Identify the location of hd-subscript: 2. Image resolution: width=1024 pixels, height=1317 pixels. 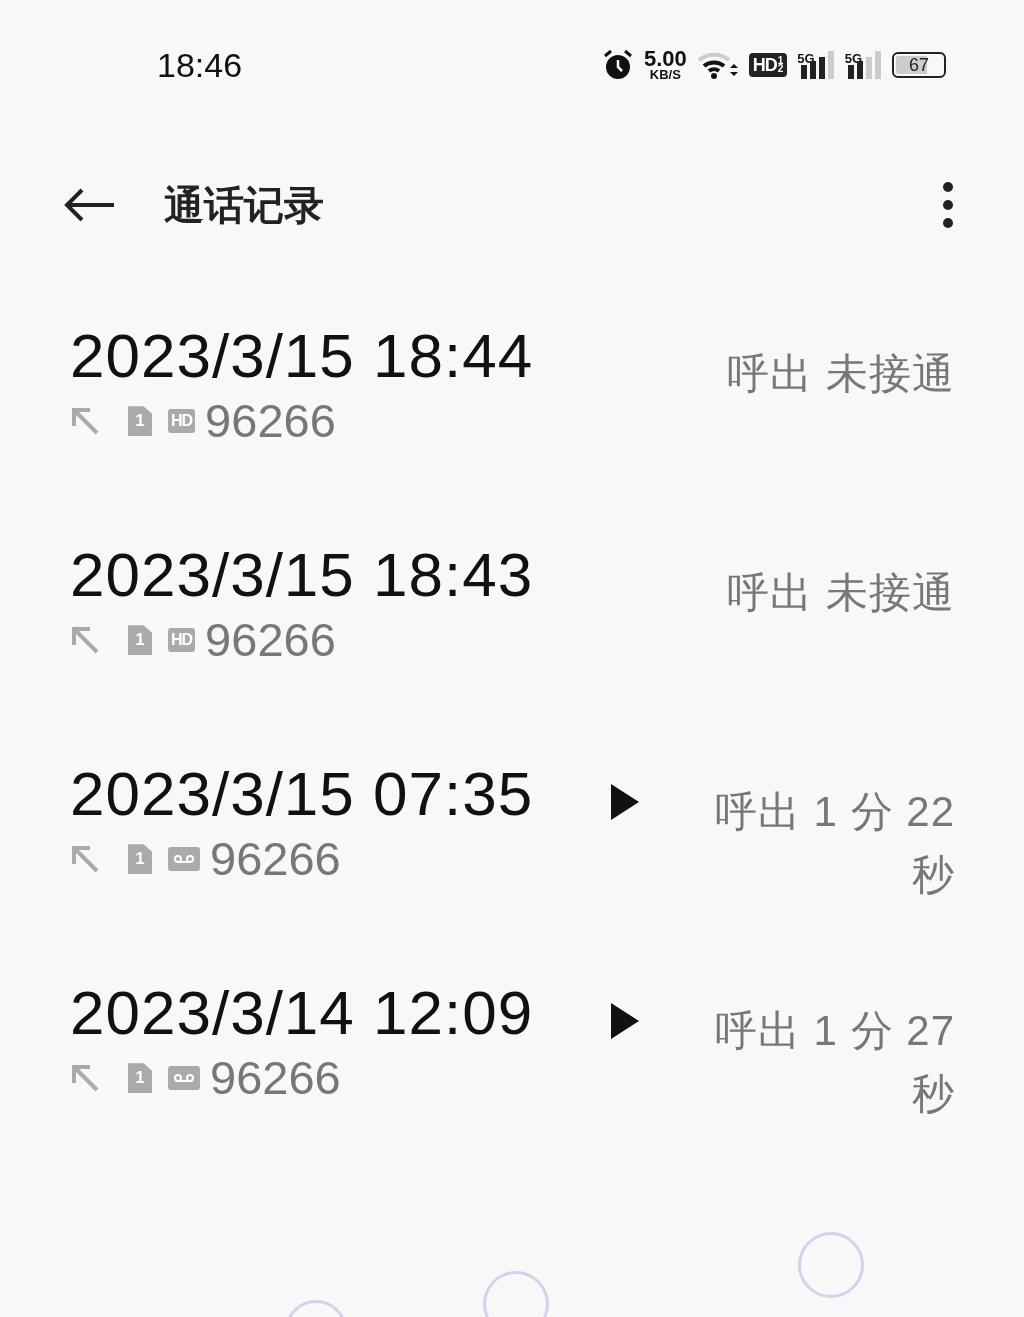
(780, 69).